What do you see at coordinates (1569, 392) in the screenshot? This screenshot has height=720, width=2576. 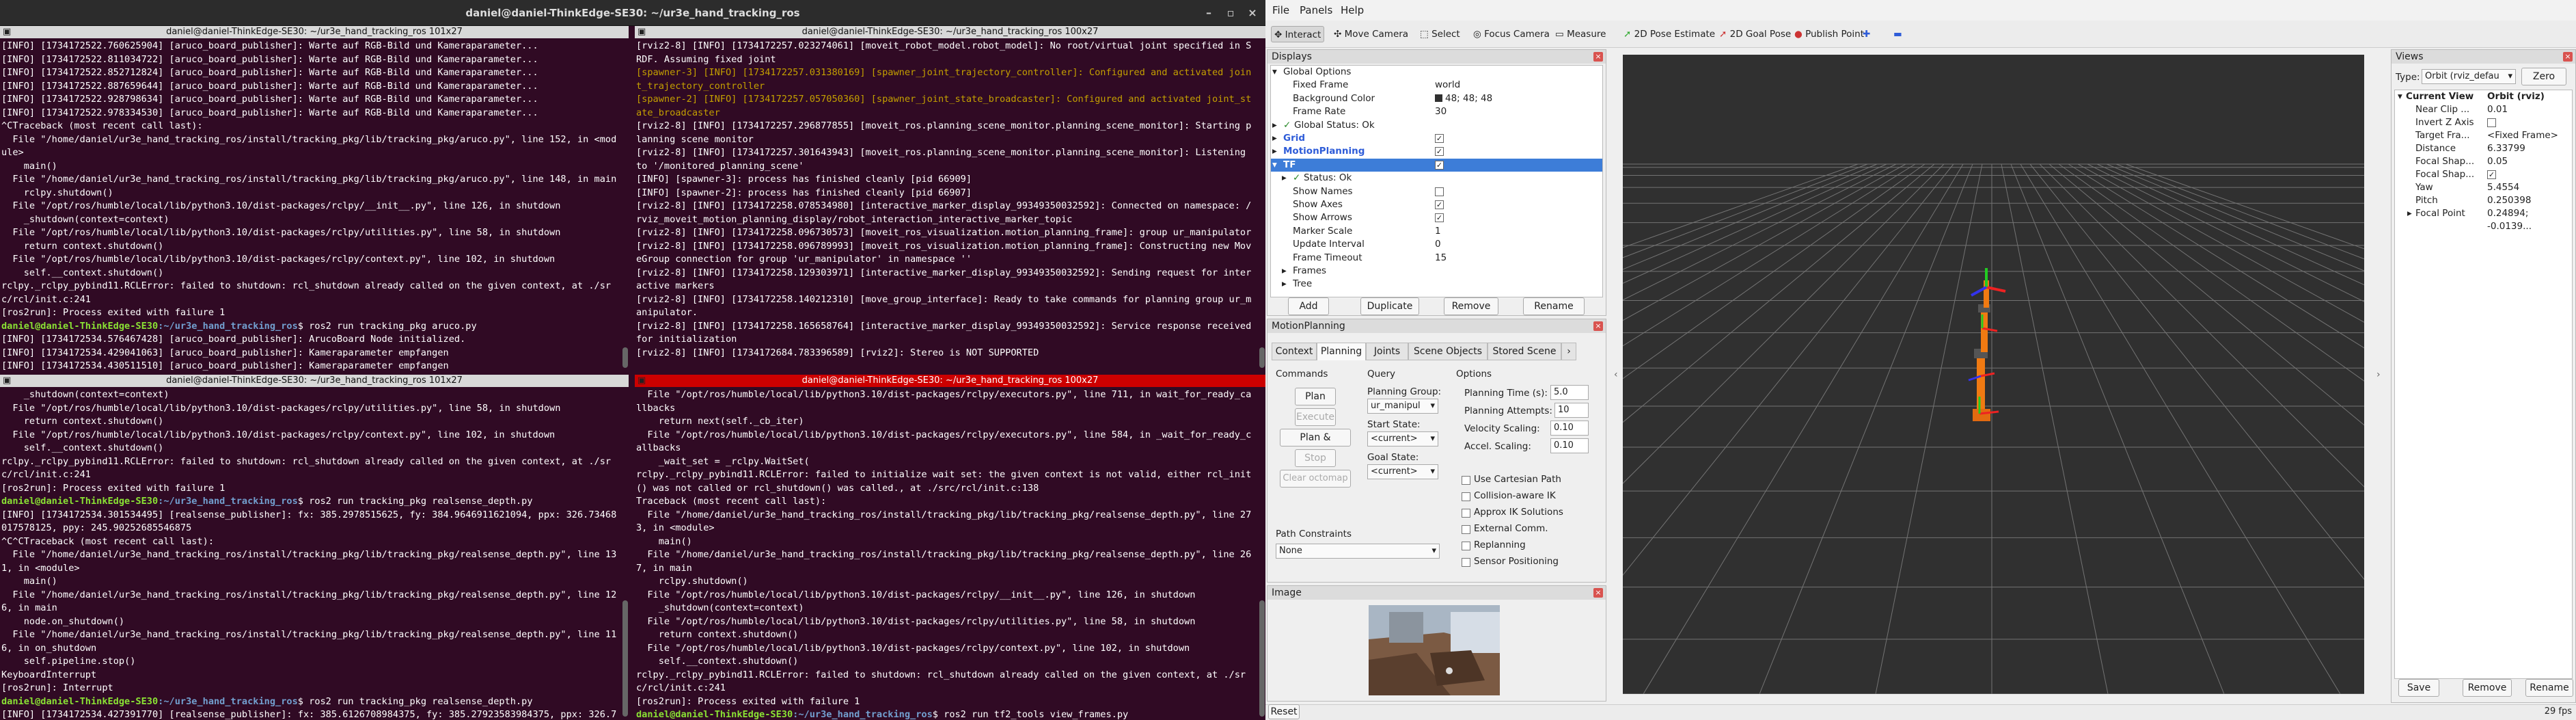 I see `planning-time-input: 5.0` at bounding box center [1569, 392].